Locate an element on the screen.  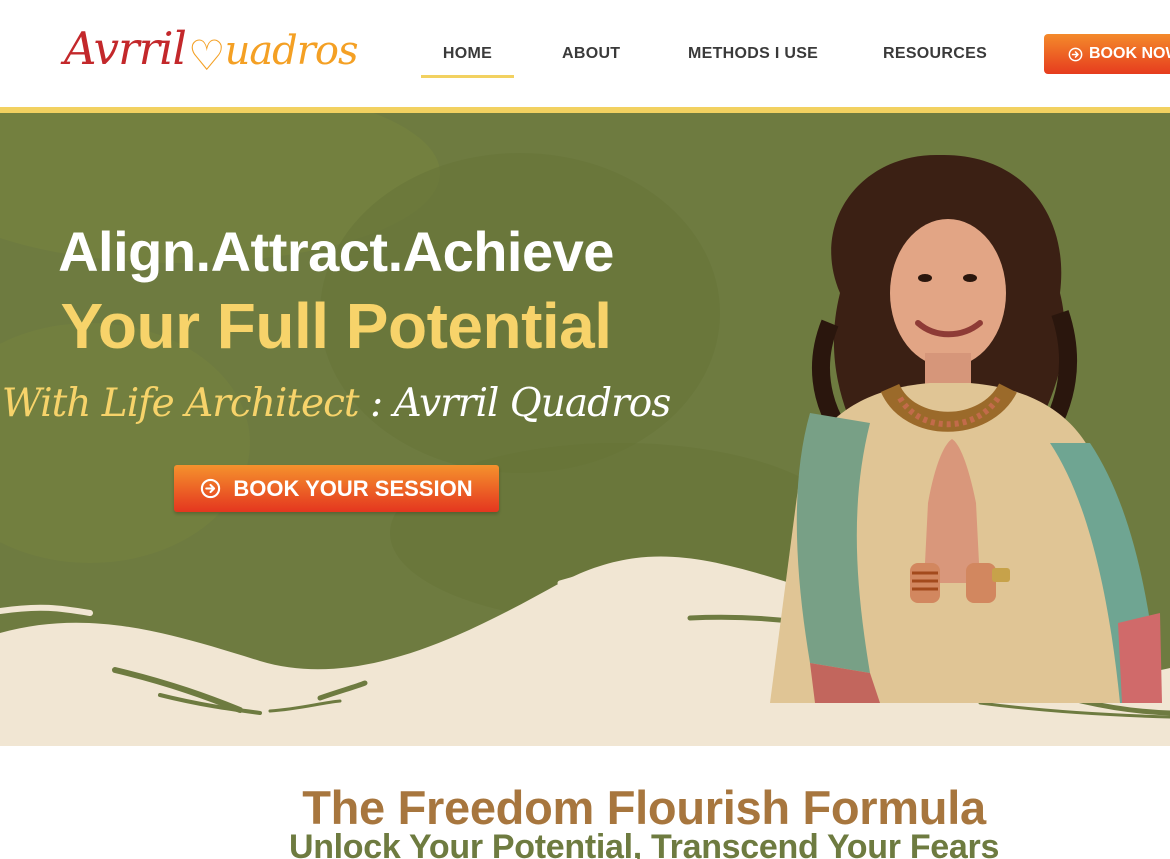
nav-item-methods-label: METHODS I USE is located at coordinates (753, 53).